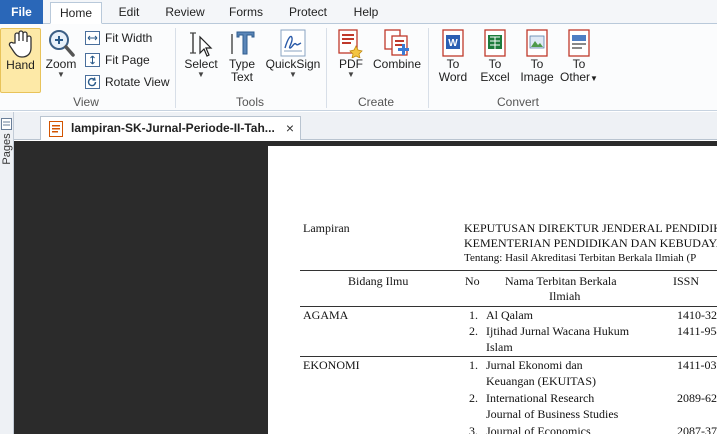  What do you see at coordinates (20, 65) in the screenshot?
I see `hand-label: Hand` at bounding box center [20, 65].